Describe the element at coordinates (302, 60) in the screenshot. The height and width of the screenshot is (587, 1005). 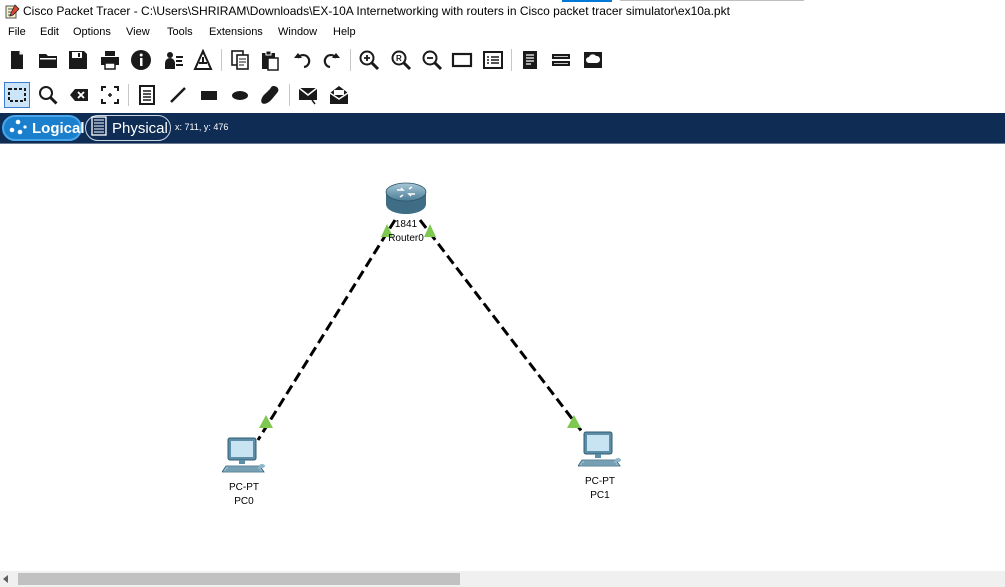
I see `undo-icon` at that location.